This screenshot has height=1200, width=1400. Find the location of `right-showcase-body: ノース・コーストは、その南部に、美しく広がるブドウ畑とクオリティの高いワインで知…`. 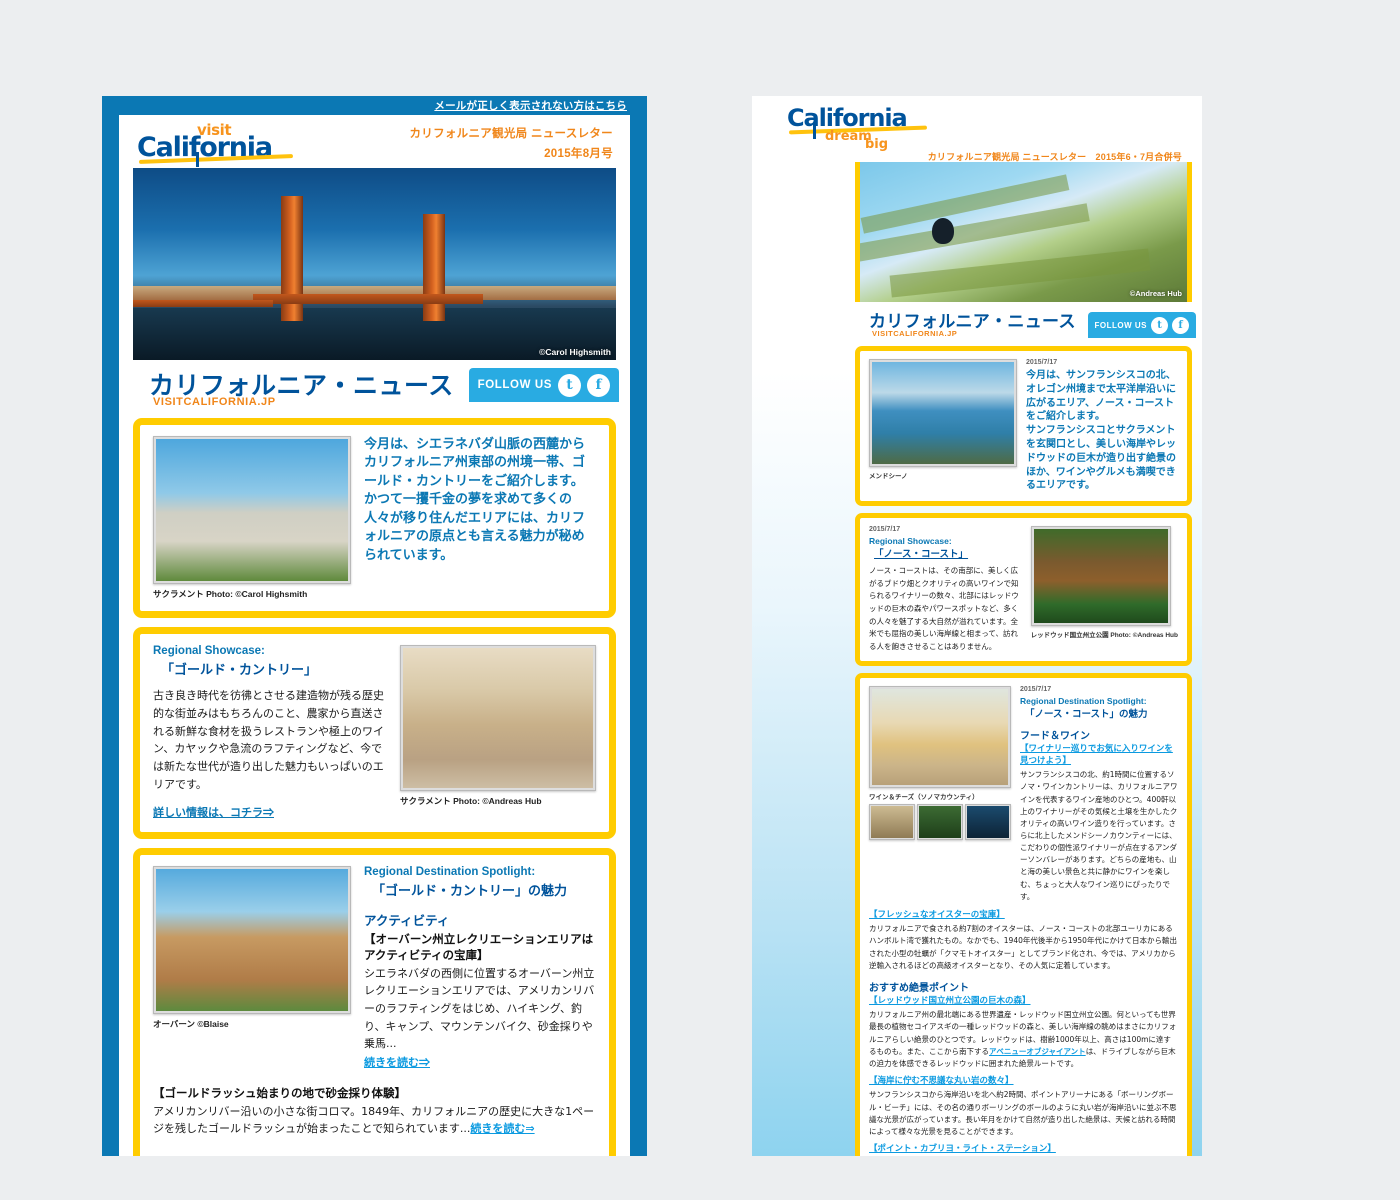

right-showcase-body: ノース・コーストは、その南部に、美しく広がるブドウ畑とクオリティの高いワインで知… is located at coordinates (944, 608).